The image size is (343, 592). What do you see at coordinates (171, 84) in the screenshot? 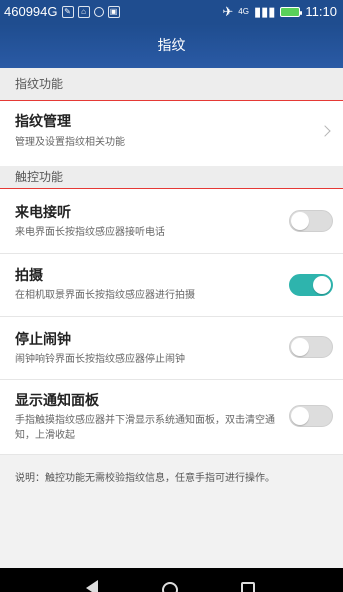
I see `section-header-fingerprint: 指纹功能` at bounding box center [171, 84].